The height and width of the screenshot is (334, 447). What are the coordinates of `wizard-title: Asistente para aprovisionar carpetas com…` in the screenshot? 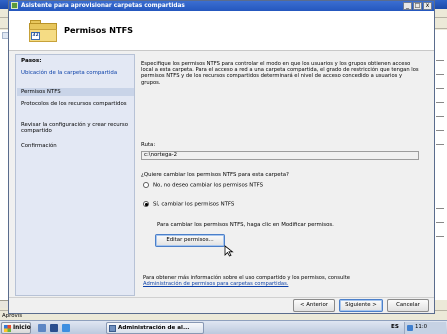 It's located at (103, 5).